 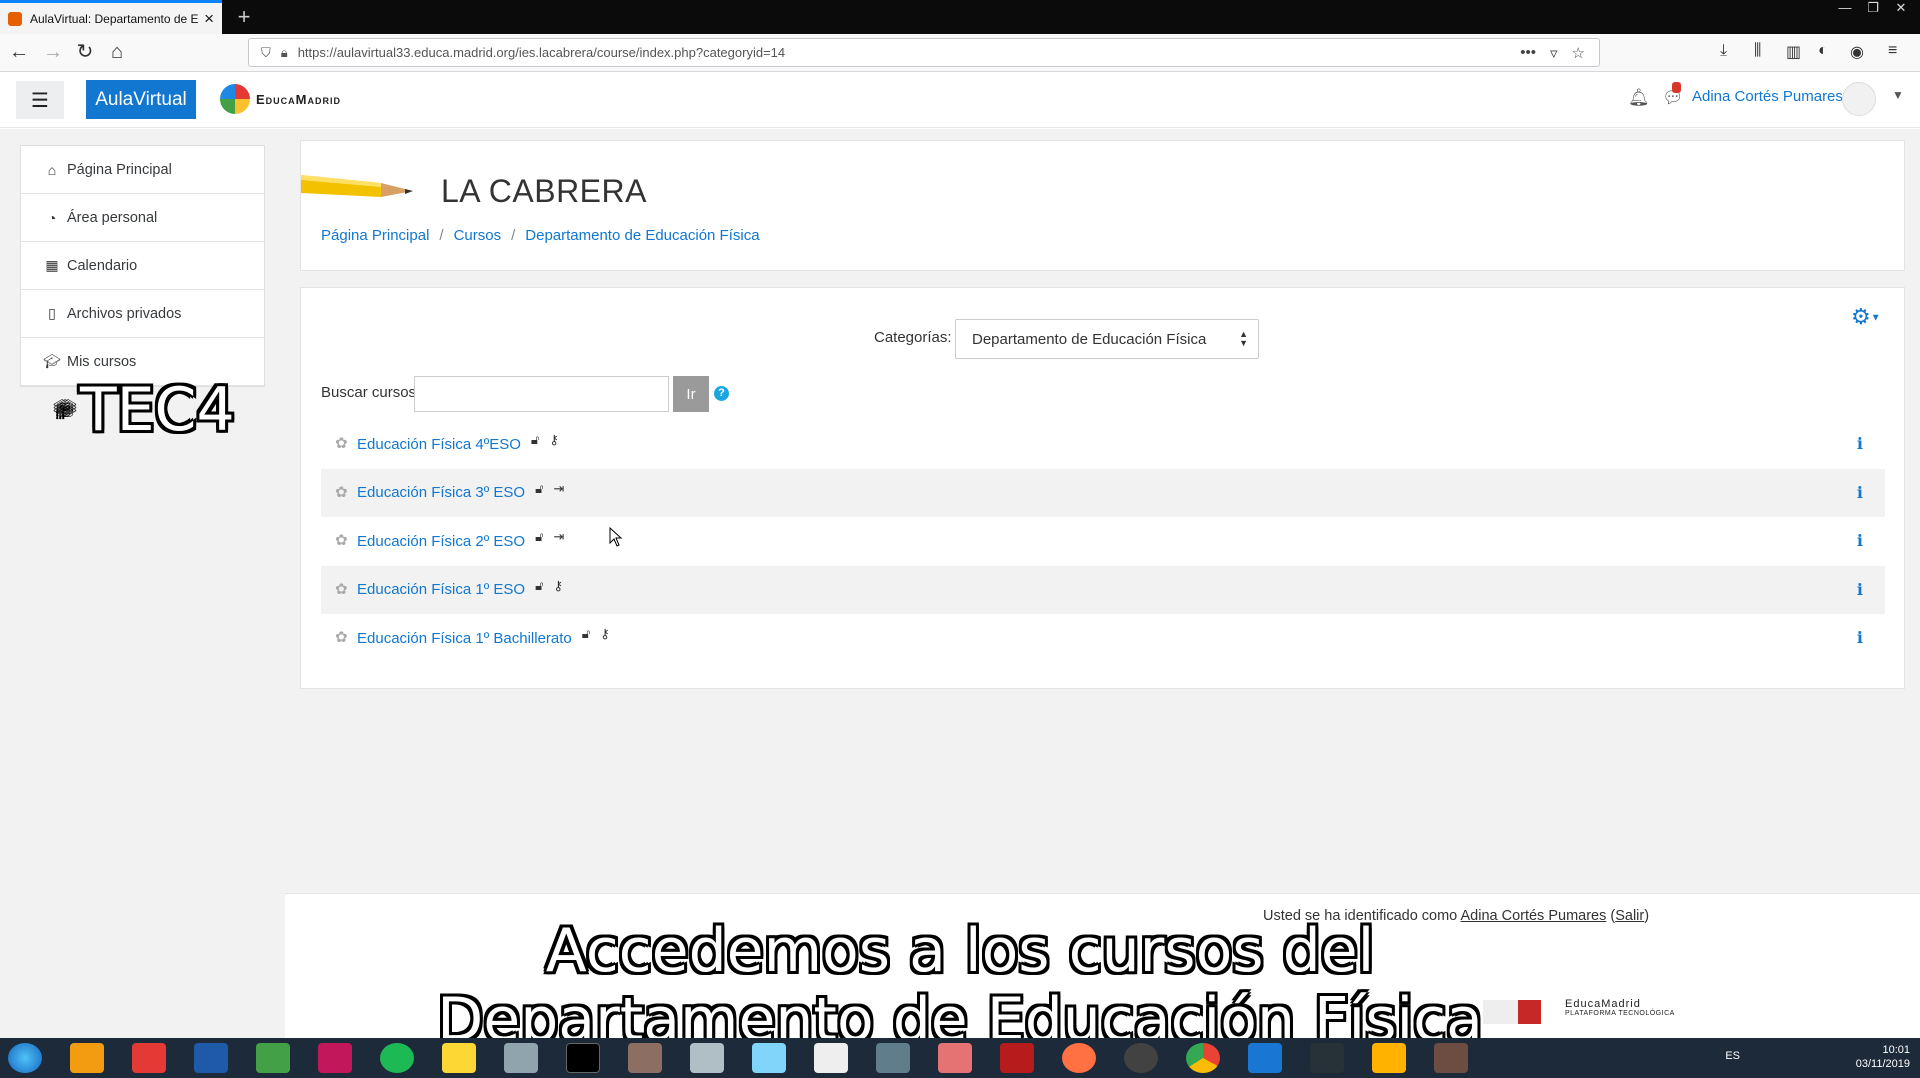 I want to click on maximize-icon: ❐, so click(x=1873, y=9).